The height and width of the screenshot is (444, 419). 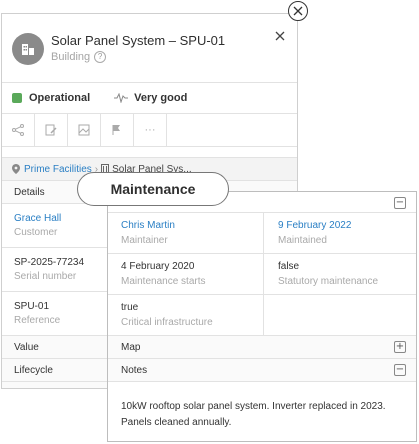 I want to click on health-pulse-icon, so click(x=121, y=98).